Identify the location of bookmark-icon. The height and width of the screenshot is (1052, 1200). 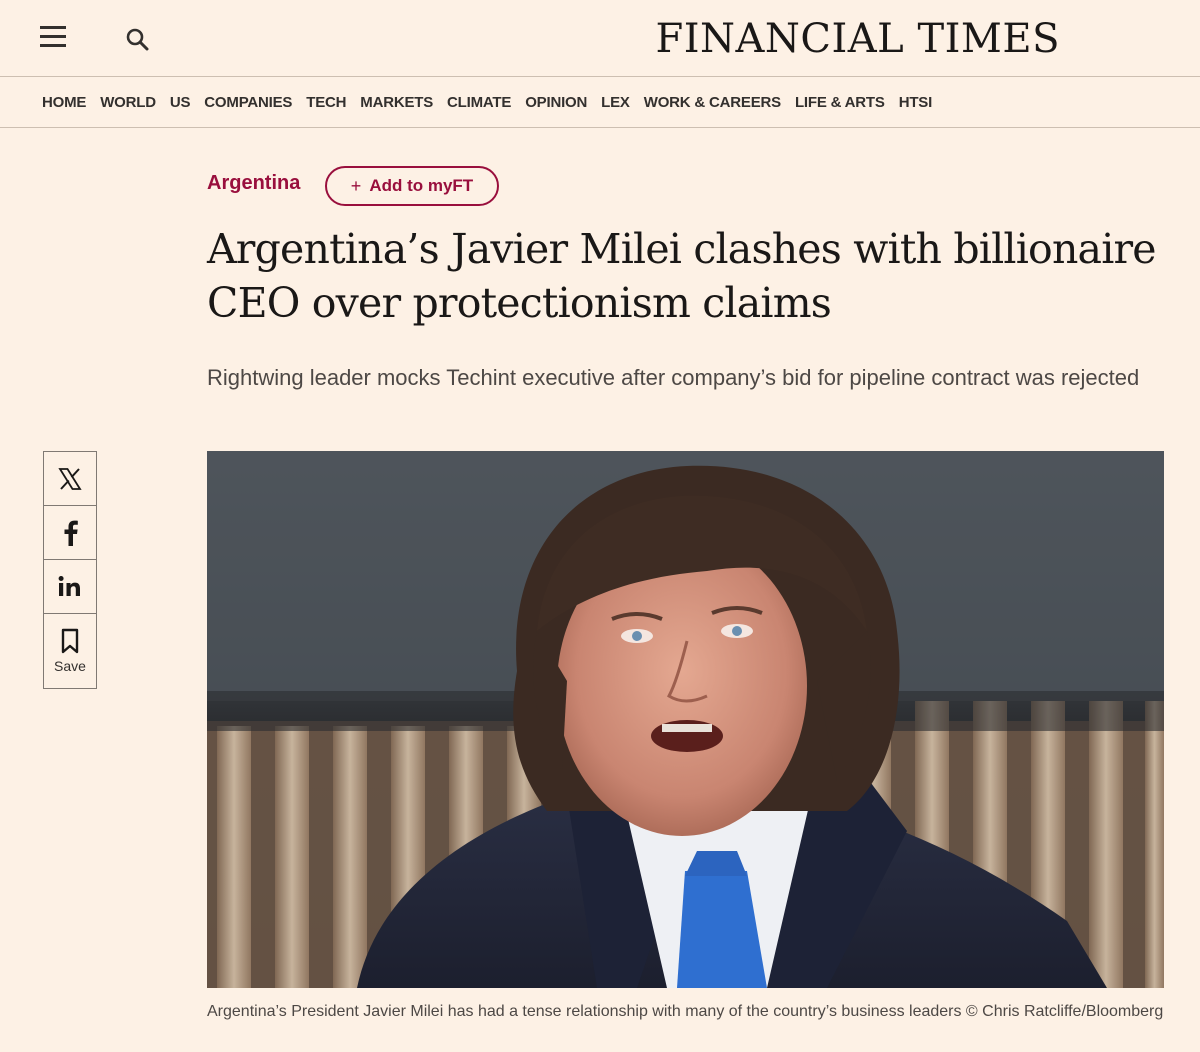
(70, 641).